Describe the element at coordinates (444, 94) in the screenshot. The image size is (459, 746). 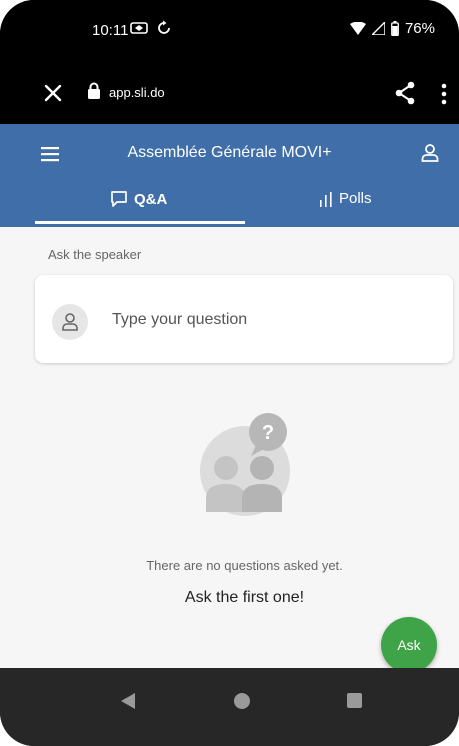
I see `more-vert-icon` at that location.